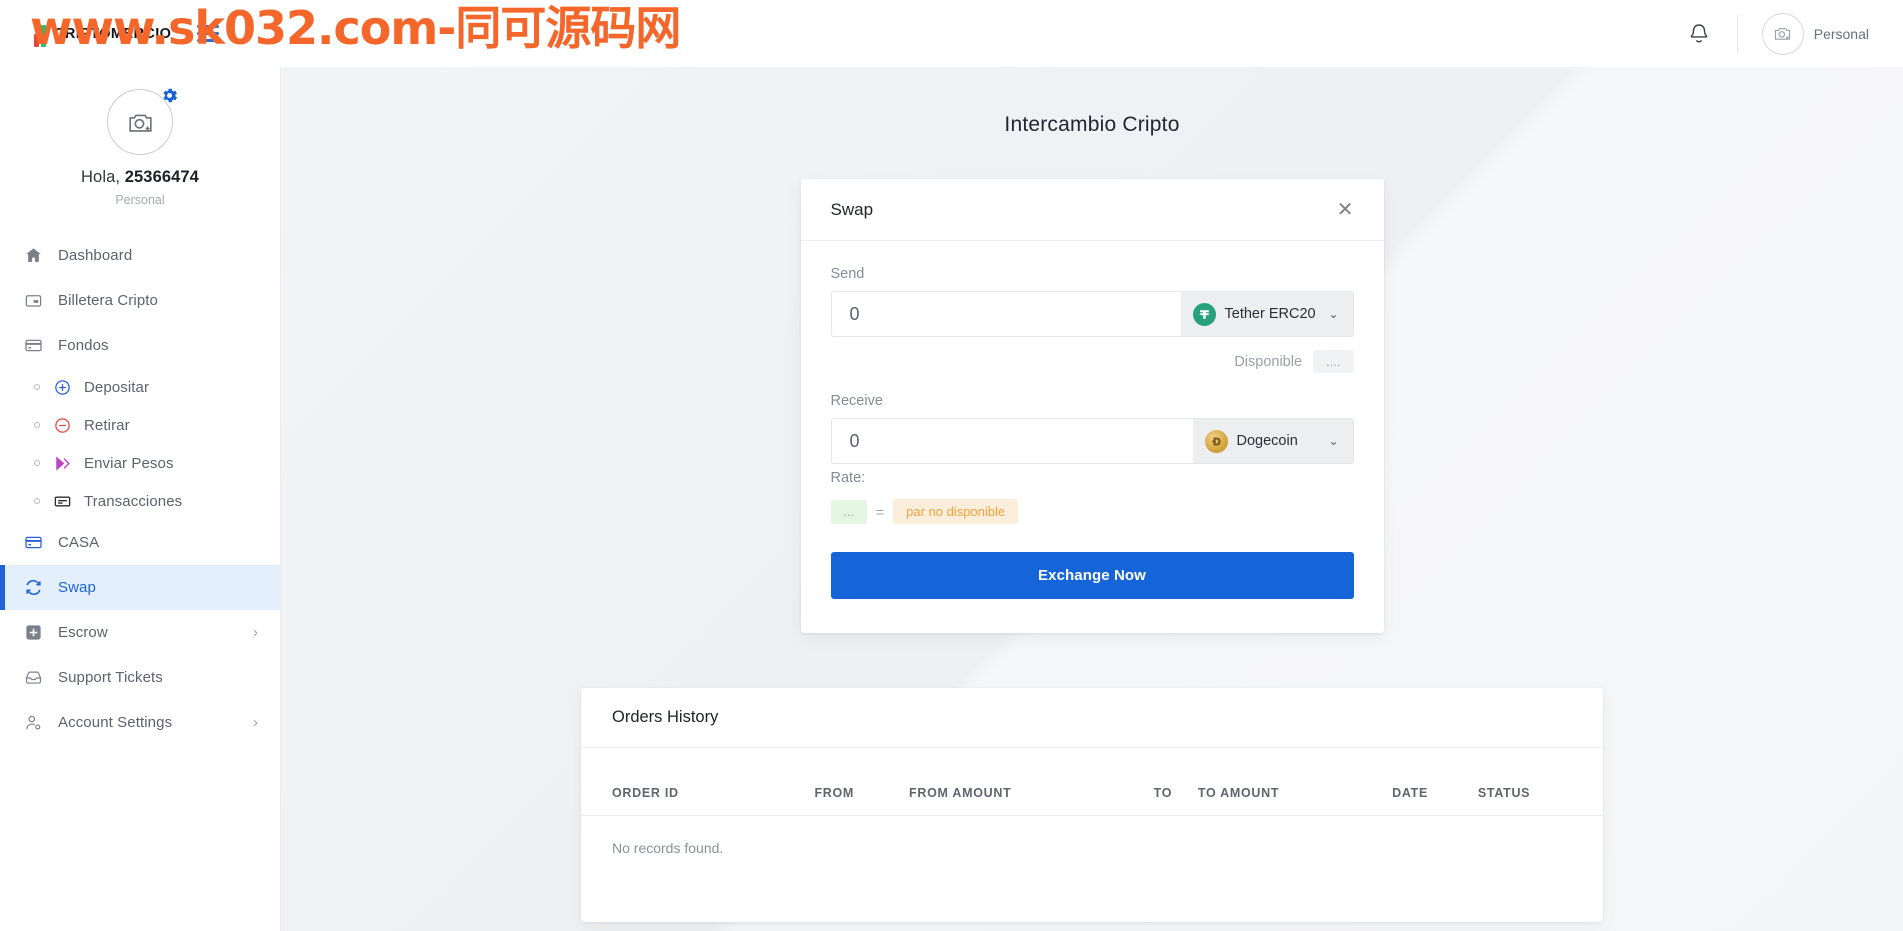  Describe the element at coordinates (1012, 441) in the screenshot. I see `receive-amount-input` at that location.